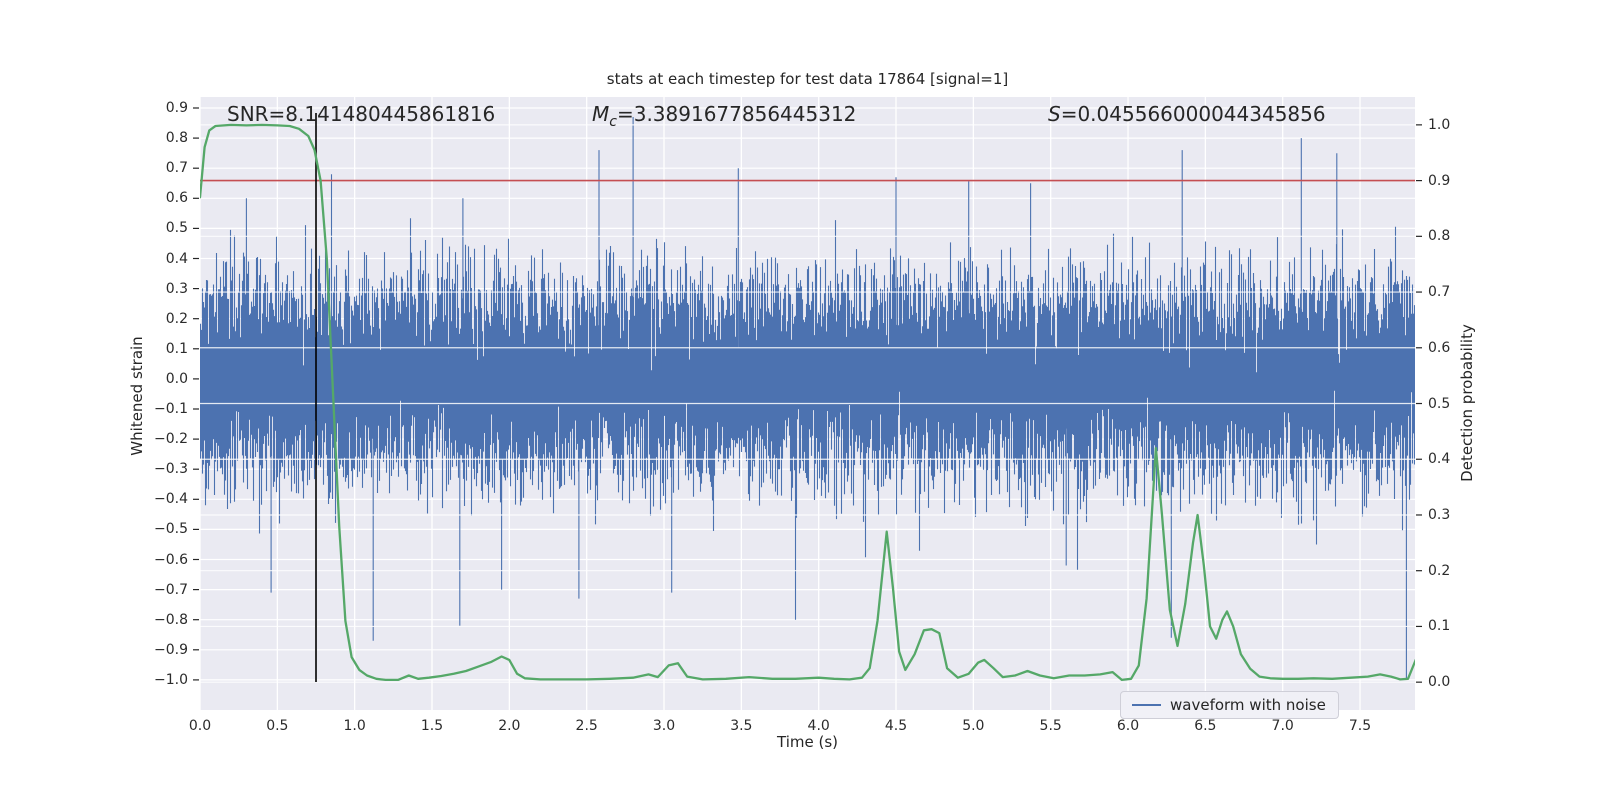 This screenshot has width=1600, height=800. What do you see at coordinates (1439, 403) in the screenshot?
I see `y-tick-label-right: 0.5` at bounding box center [1439, 403].